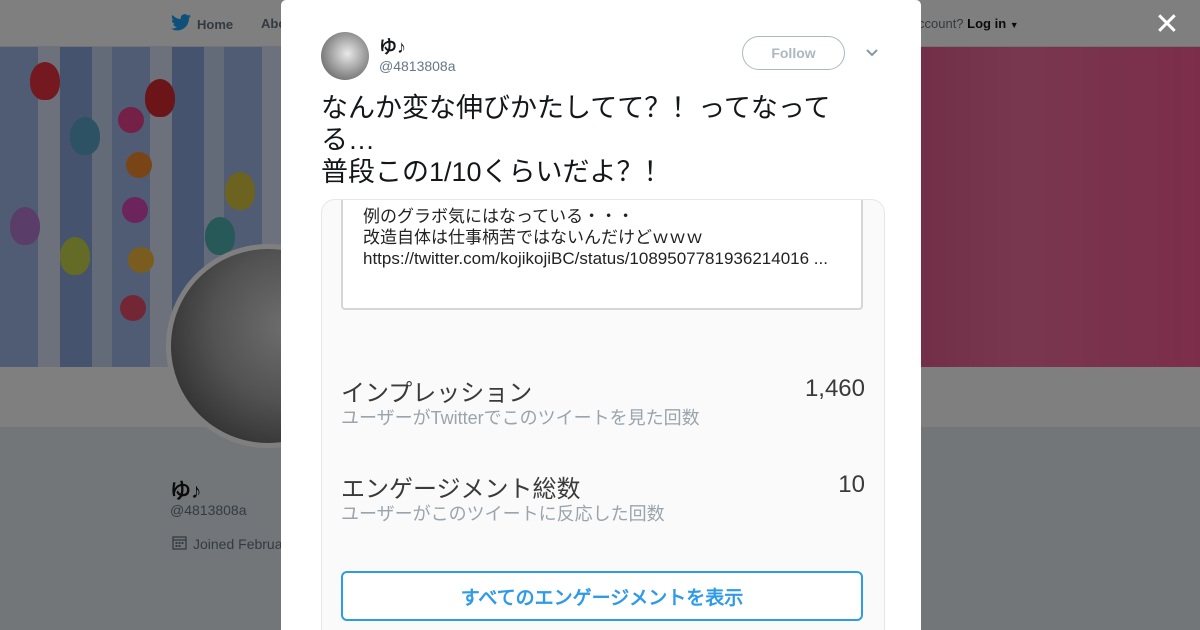  Describe the element at coordinates (345, 56) in the screenshot. I see `tweet-avatar` at that location.